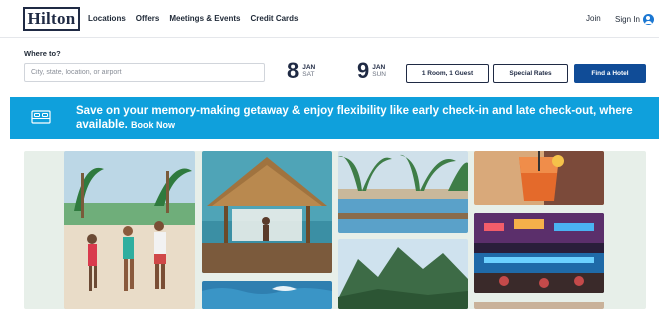 This screenshot has height=309, width=659. Describe the element at coordinates (539, 304) in the screenshot. I see `partial-photo` at that location.